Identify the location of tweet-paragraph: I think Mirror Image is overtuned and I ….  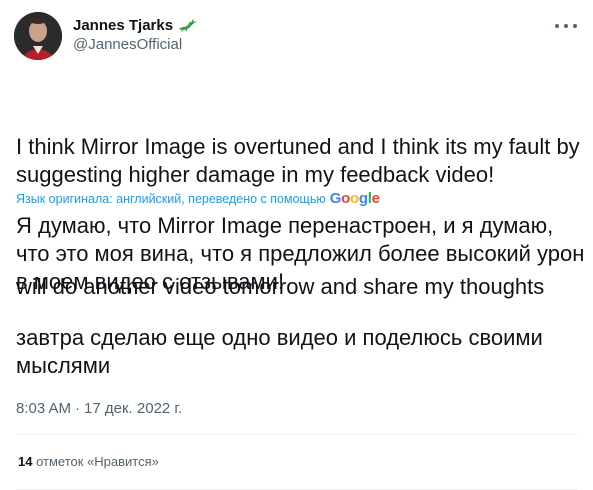
(301, 160).